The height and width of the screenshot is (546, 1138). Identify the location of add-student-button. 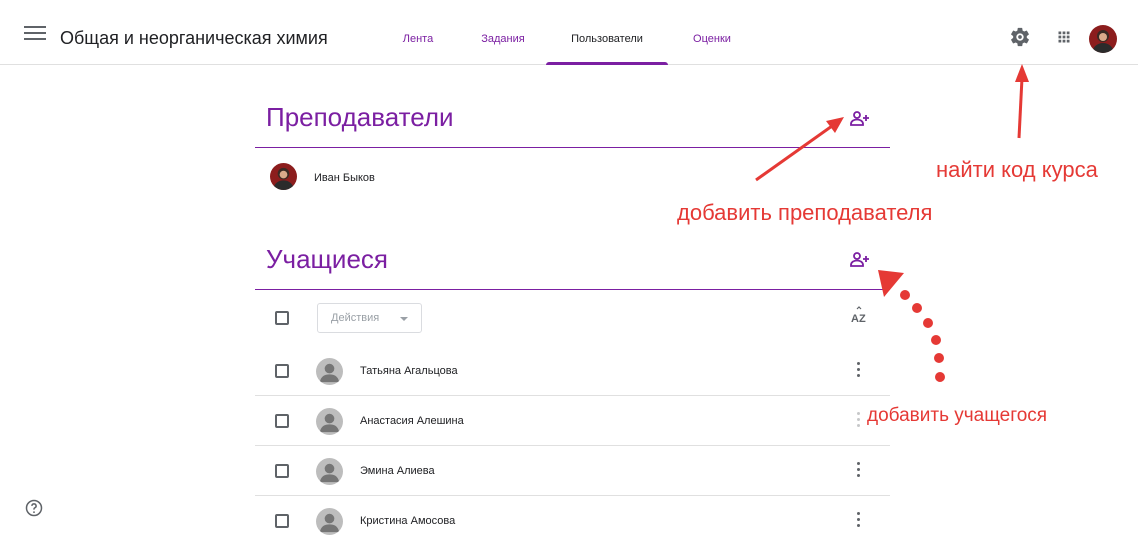
(860, 260).